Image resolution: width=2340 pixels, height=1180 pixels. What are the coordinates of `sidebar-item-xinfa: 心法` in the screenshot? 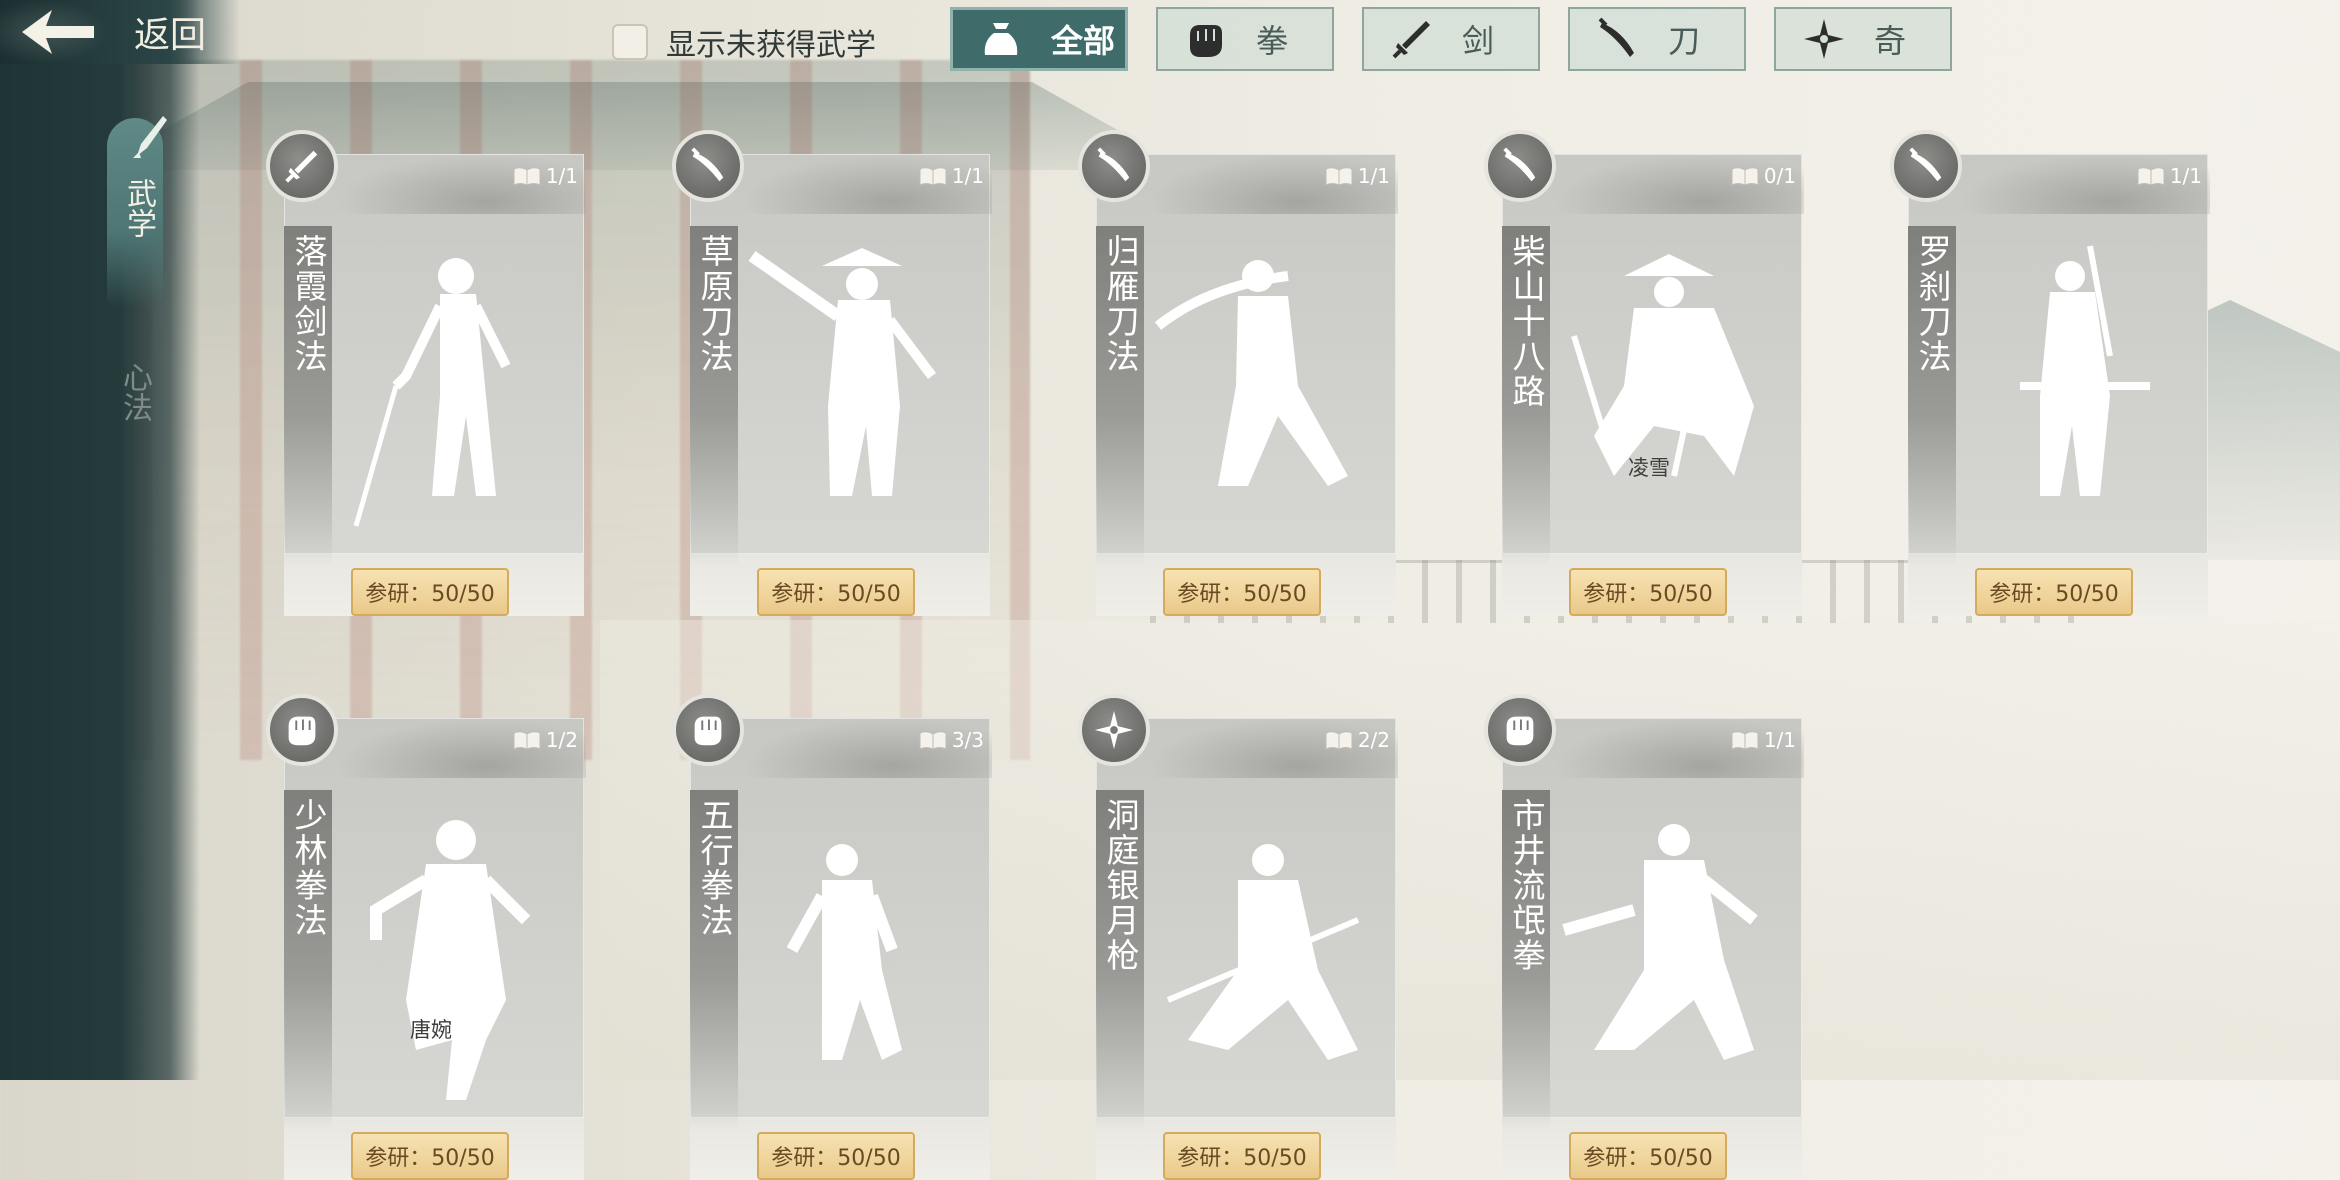 It's located at (133, 394).